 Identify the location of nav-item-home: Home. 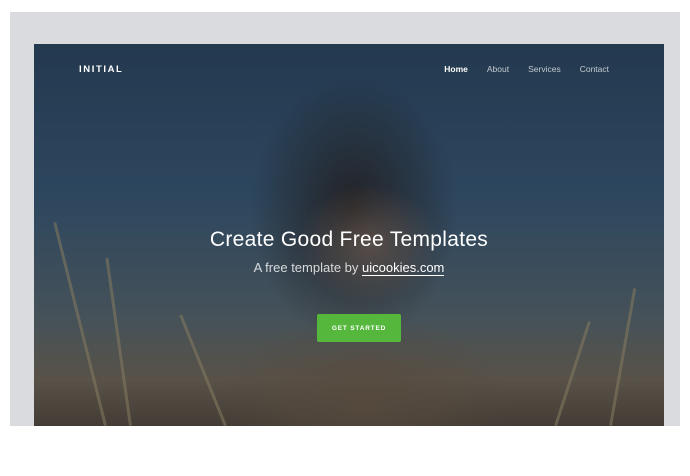
(456, 69).